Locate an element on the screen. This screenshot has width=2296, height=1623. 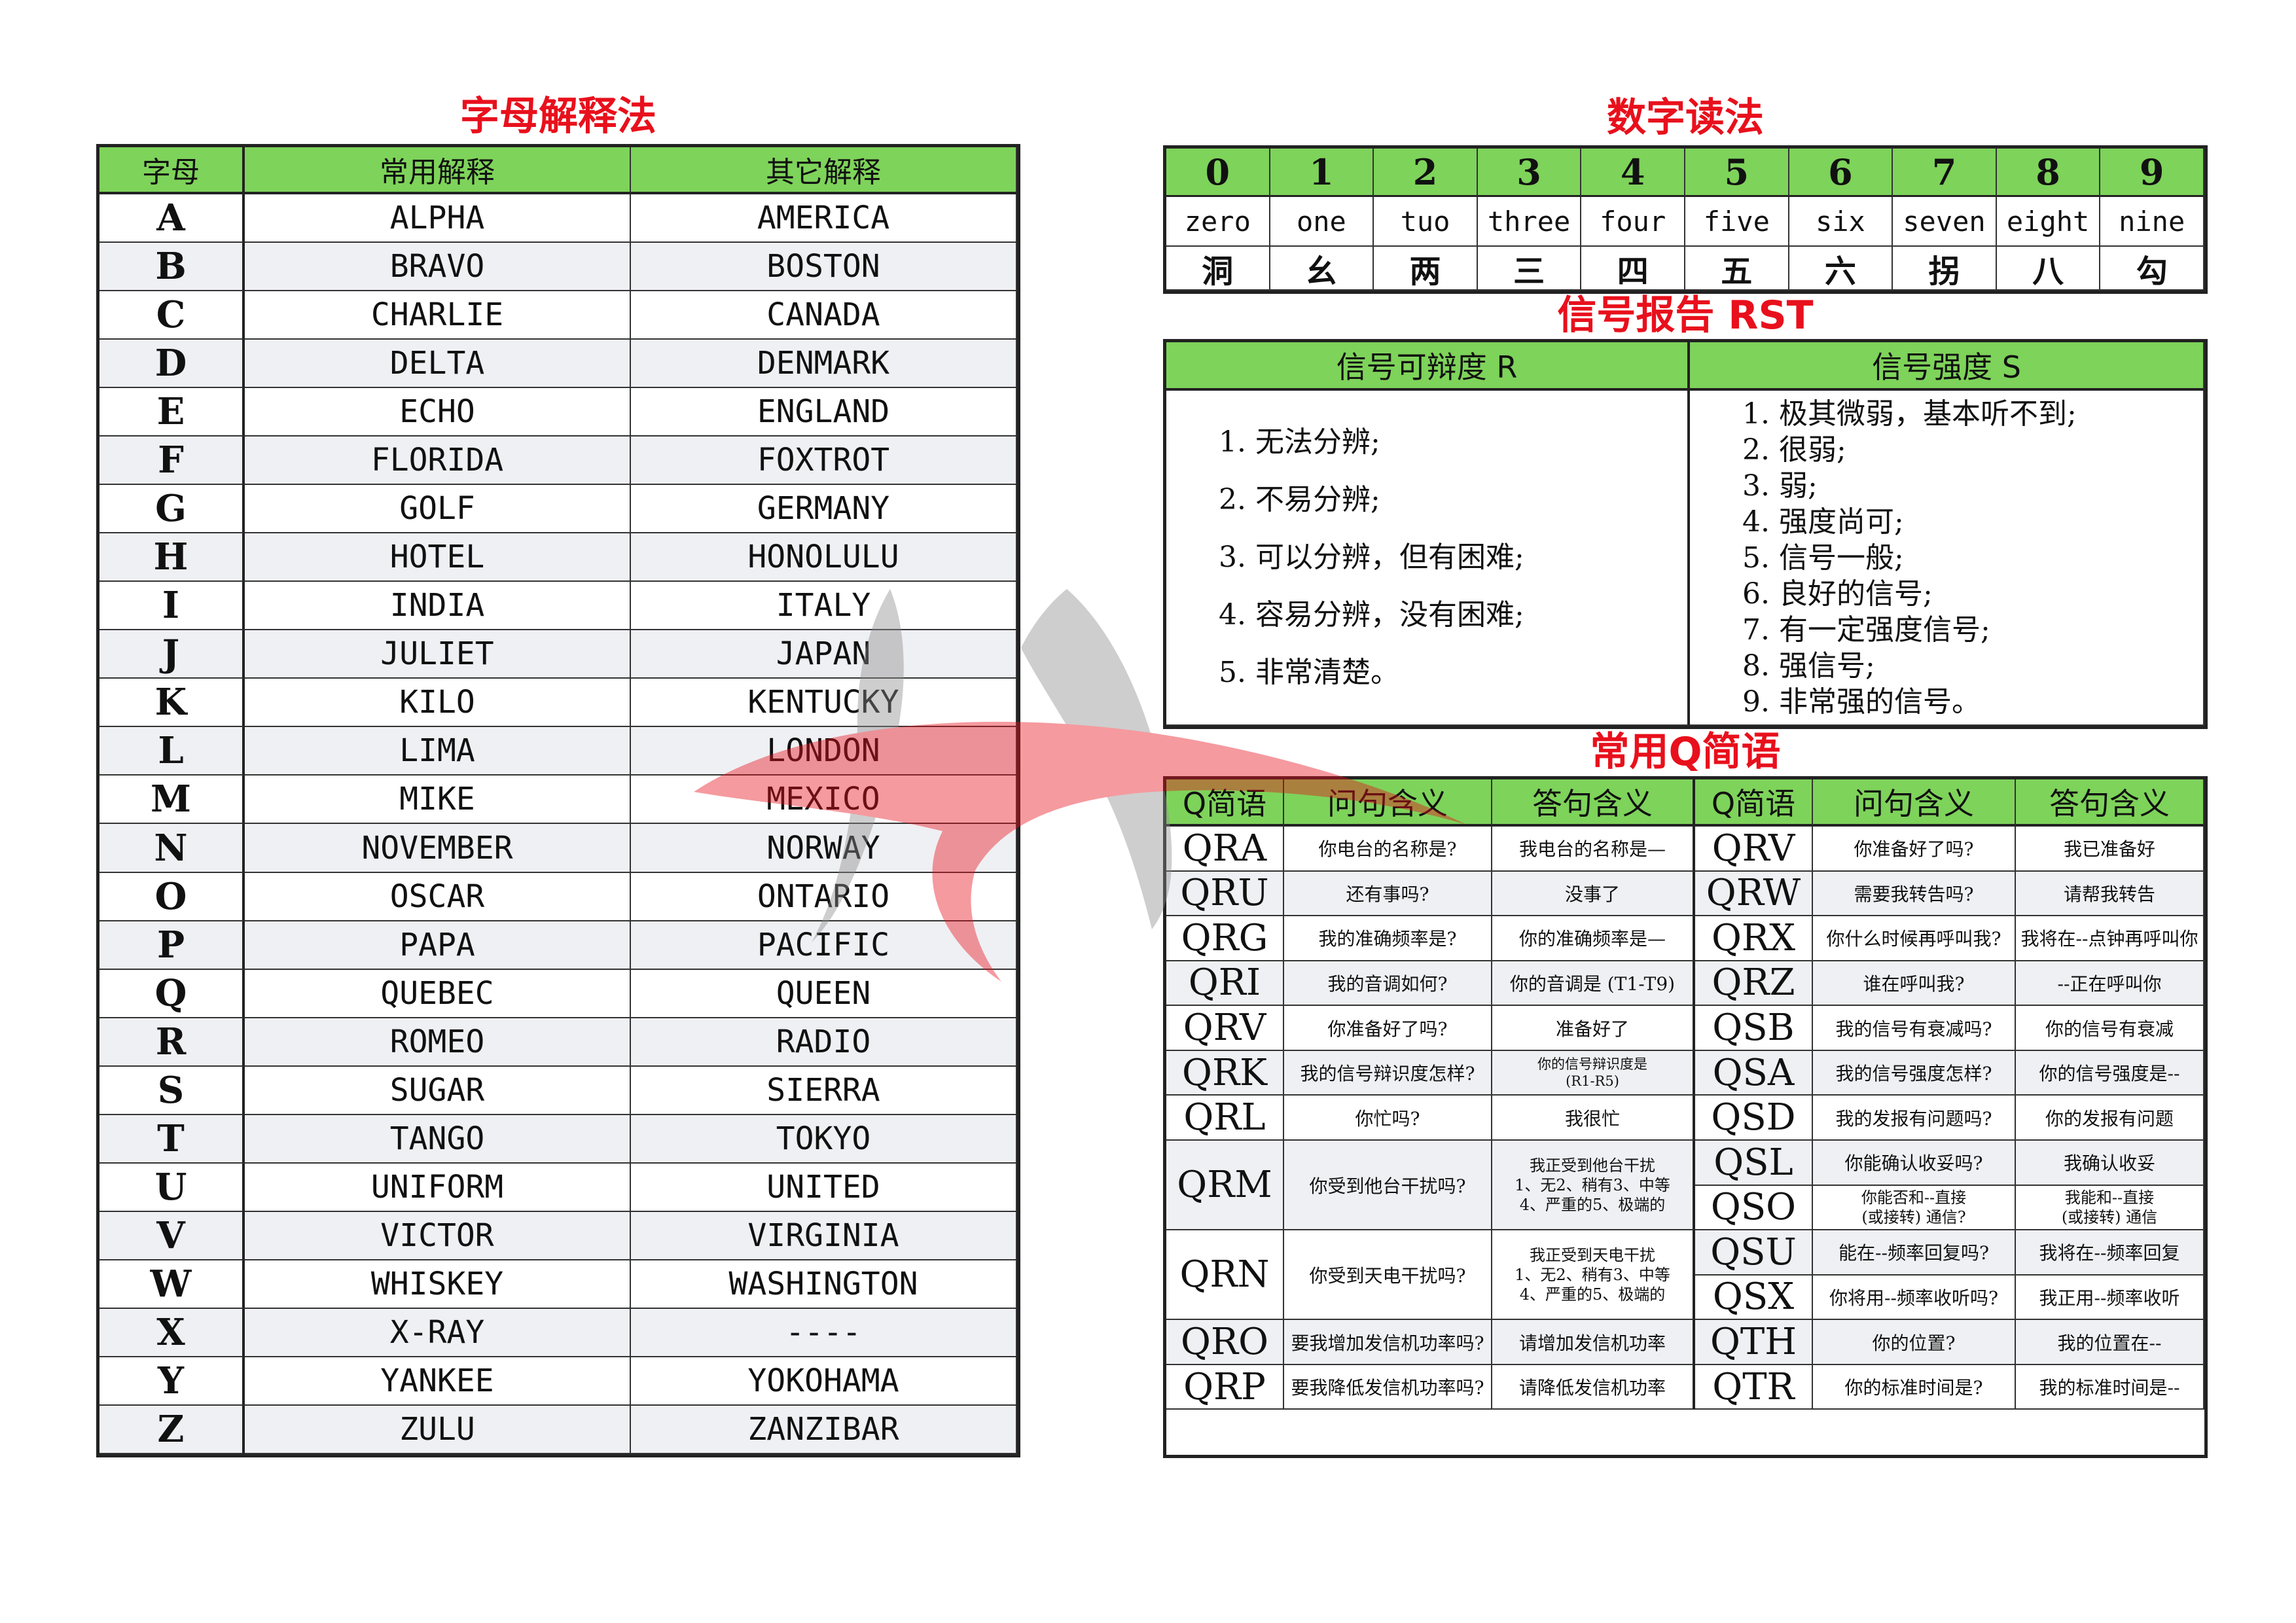
strength-item: 4. 强度尚可; is located at coordinates (1823, 522).